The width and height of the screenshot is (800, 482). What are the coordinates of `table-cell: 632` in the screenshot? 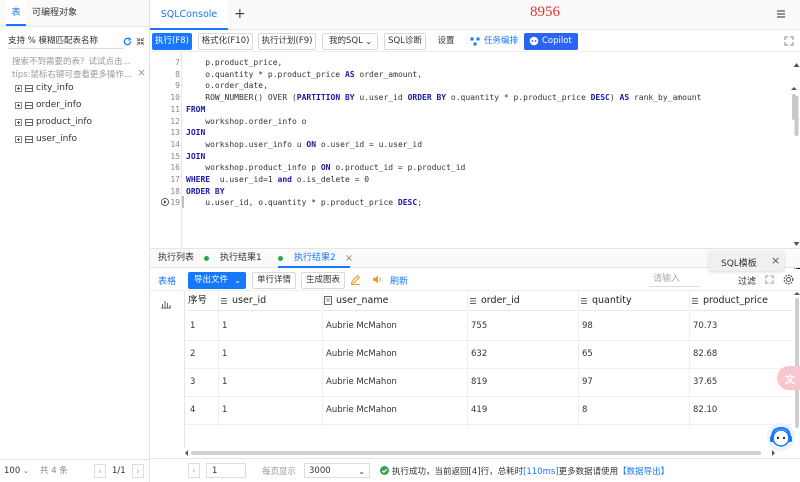 It's located at (523, 354).